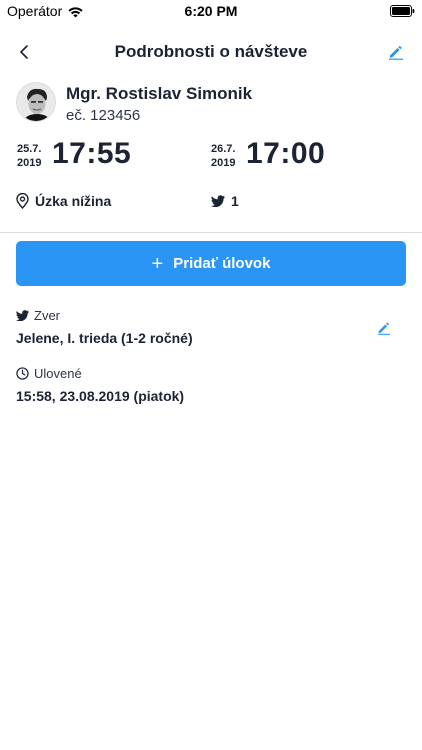 Image resolution: width=422 pixels, height=750 pixels. What do you see at coordinates (402, 11) in the screenshot?
I see `battery-icon` at bounding box center [402, 11].